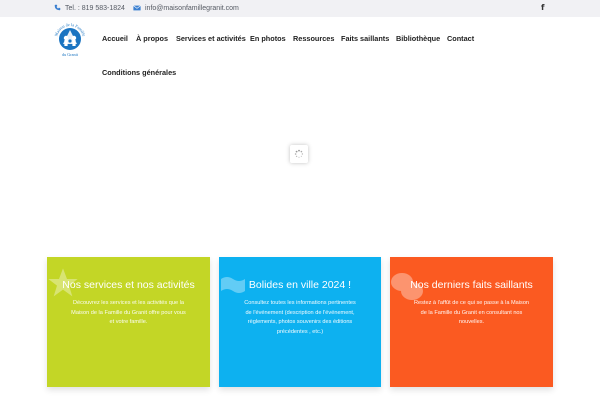 This screenshot has height=400, width=600. What do you see at coordinates (268, 38) in the screenshot?
I see `nav-item-photos: En photos` at bounding box center [268, 38].